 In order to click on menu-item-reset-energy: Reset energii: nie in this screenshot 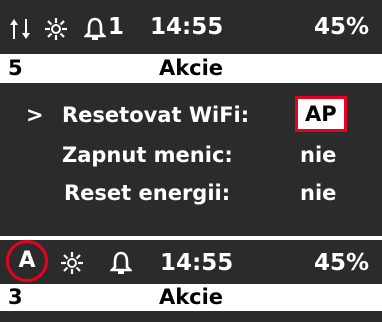, I will do `click(191, 193)`.